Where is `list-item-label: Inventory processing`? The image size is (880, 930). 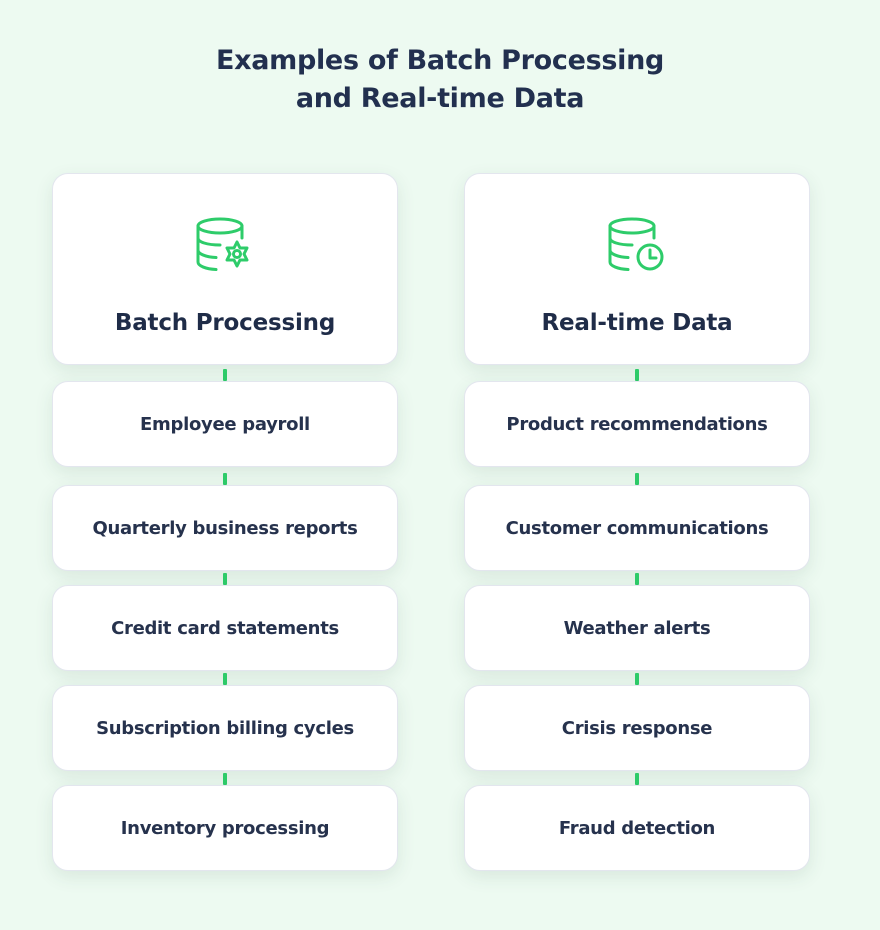
list-item-label: Inventory processing is located at coordinates (225, 828).